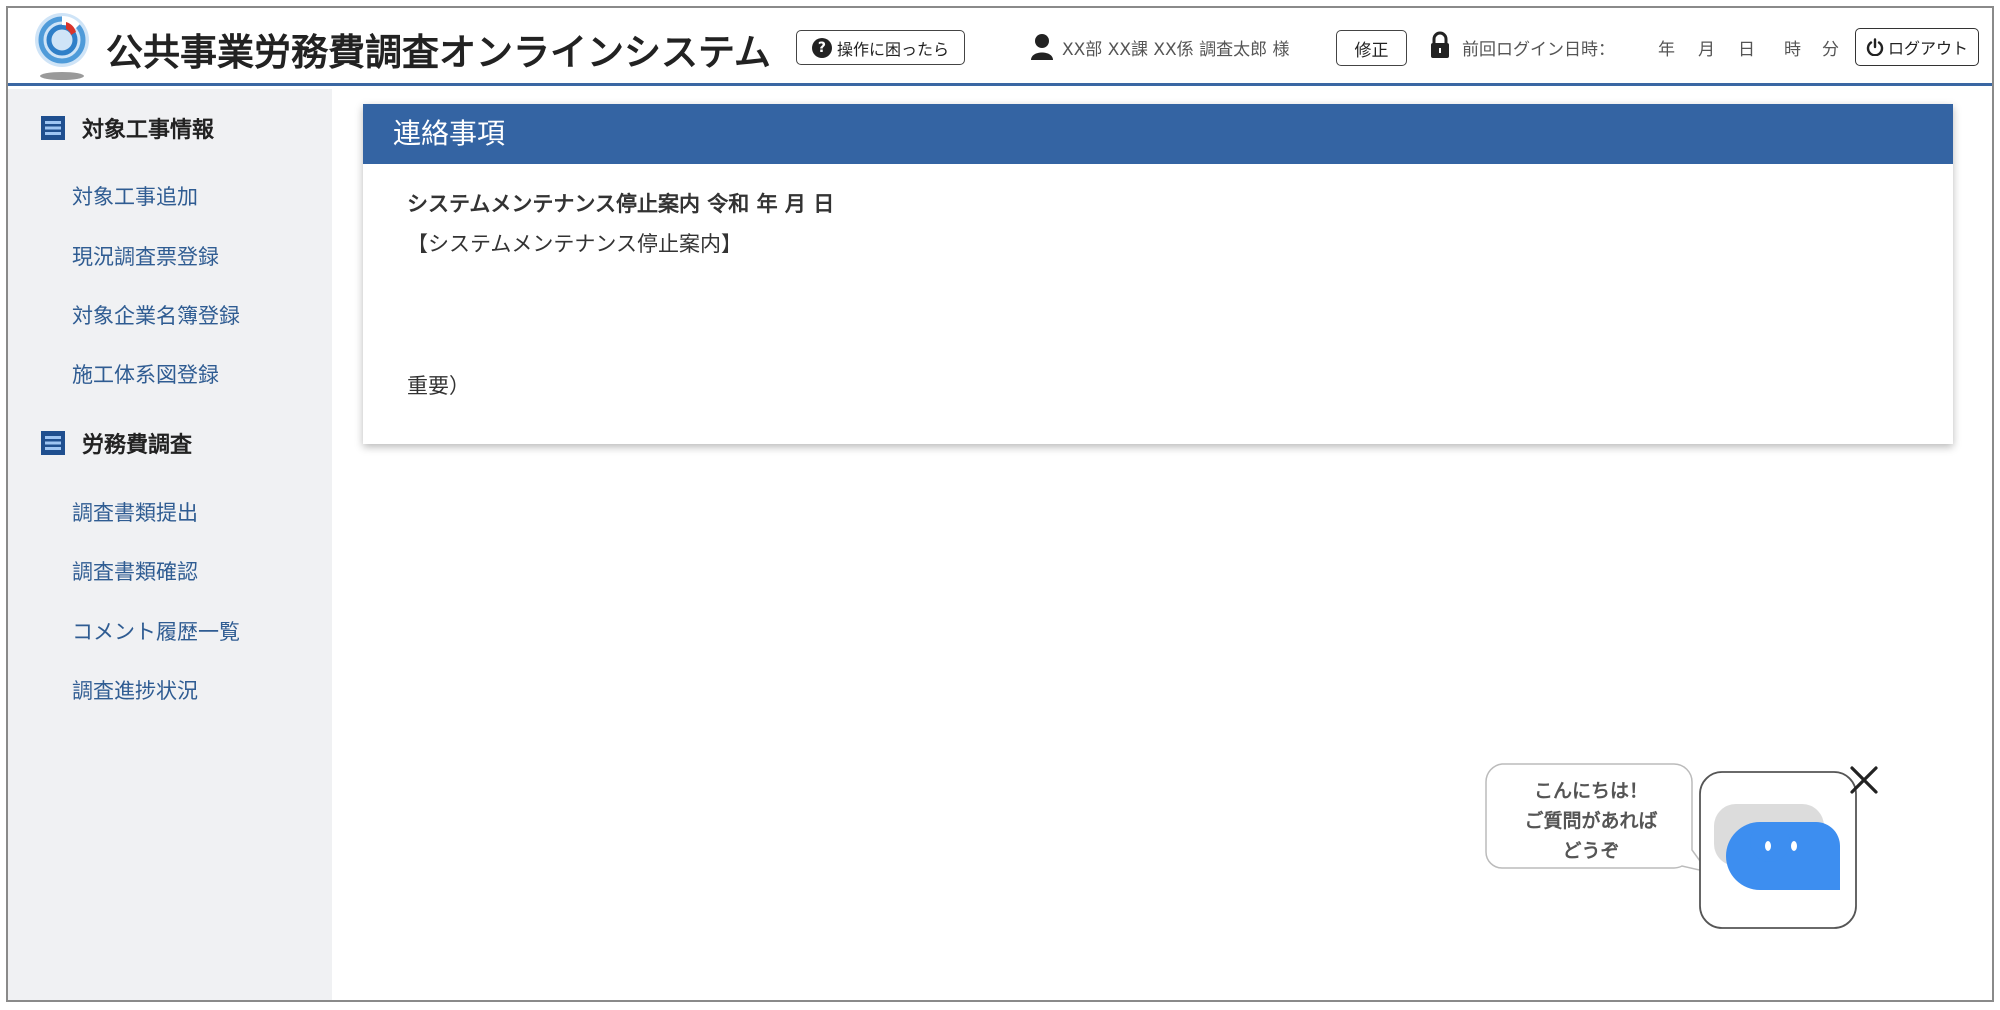 This screenshot has width=2000, height=1010. I want to click on year-unit: 年, so click(1666, 50).